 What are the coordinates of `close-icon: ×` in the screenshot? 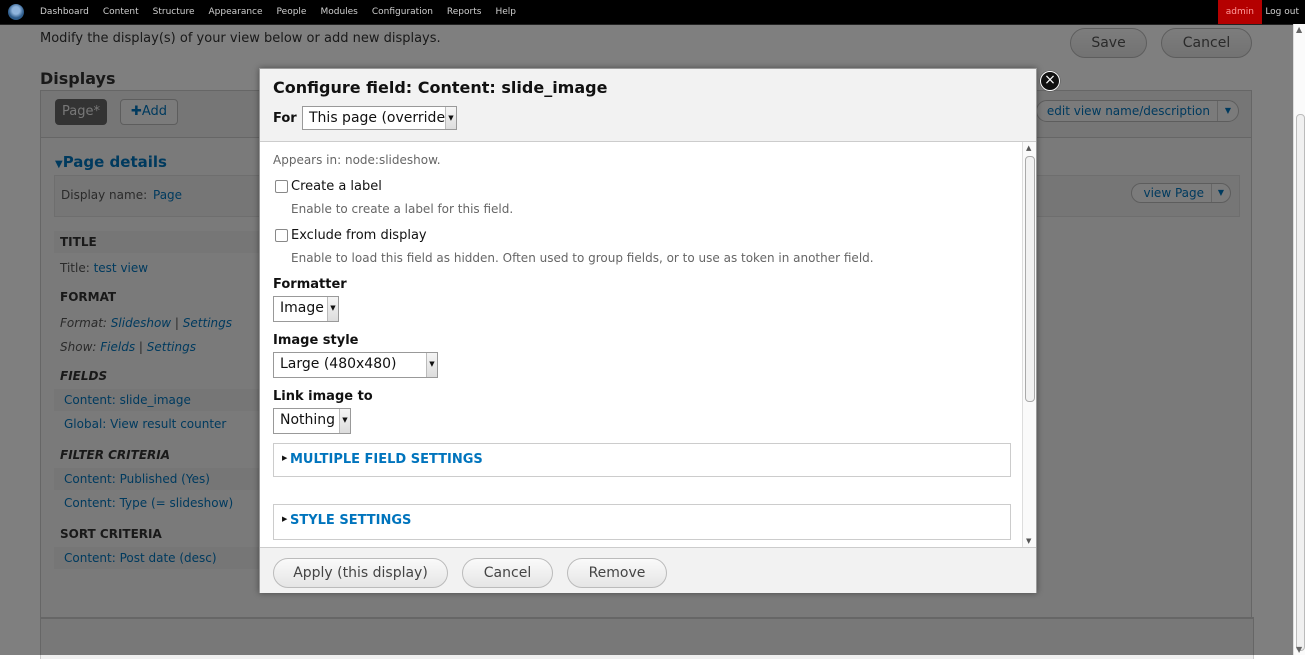 It's located at (1050, 81).